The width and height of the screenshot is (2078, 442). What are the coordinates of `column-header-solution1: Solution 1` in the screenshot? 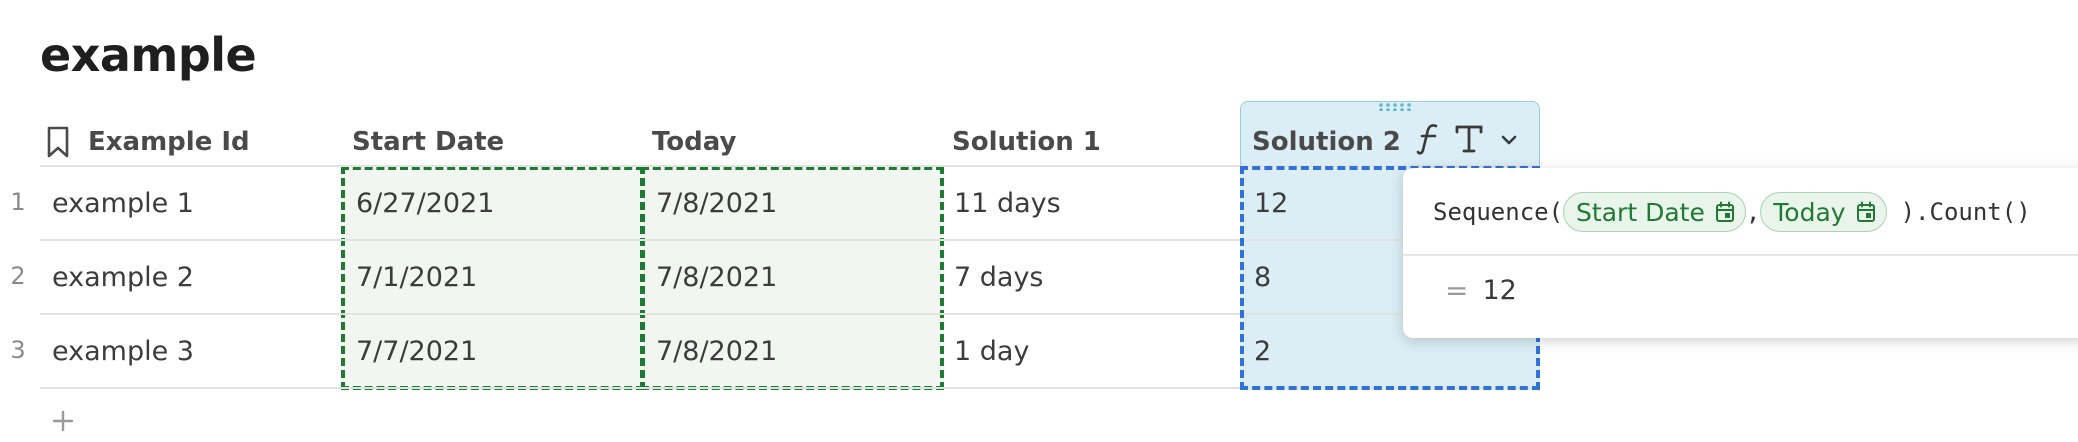 It's located at (1026, 142).